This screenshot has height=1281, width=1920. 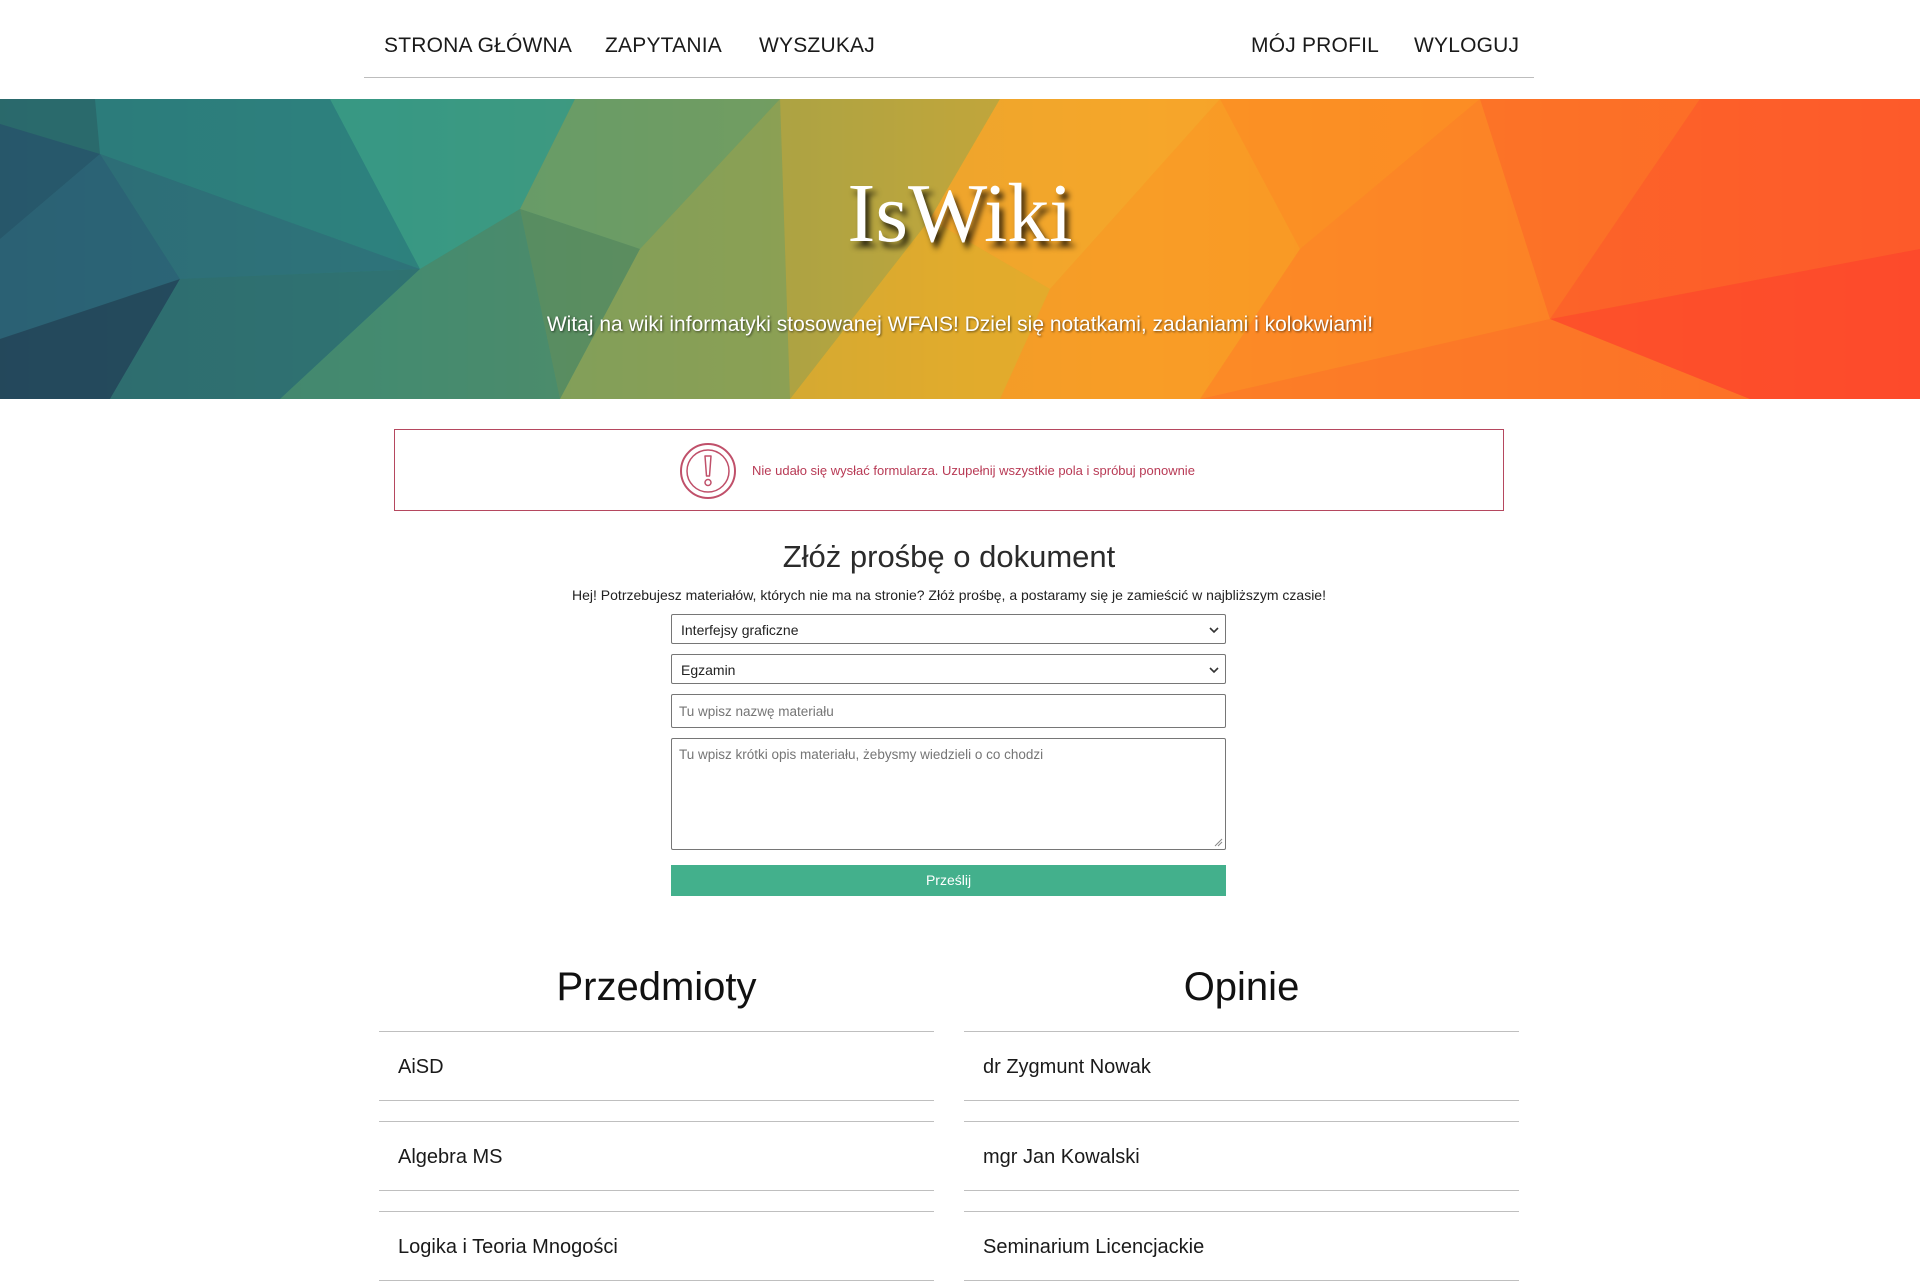 I want to click on opinion-item: Seminarium Licencjackie, so click(x=1241, y=1246).